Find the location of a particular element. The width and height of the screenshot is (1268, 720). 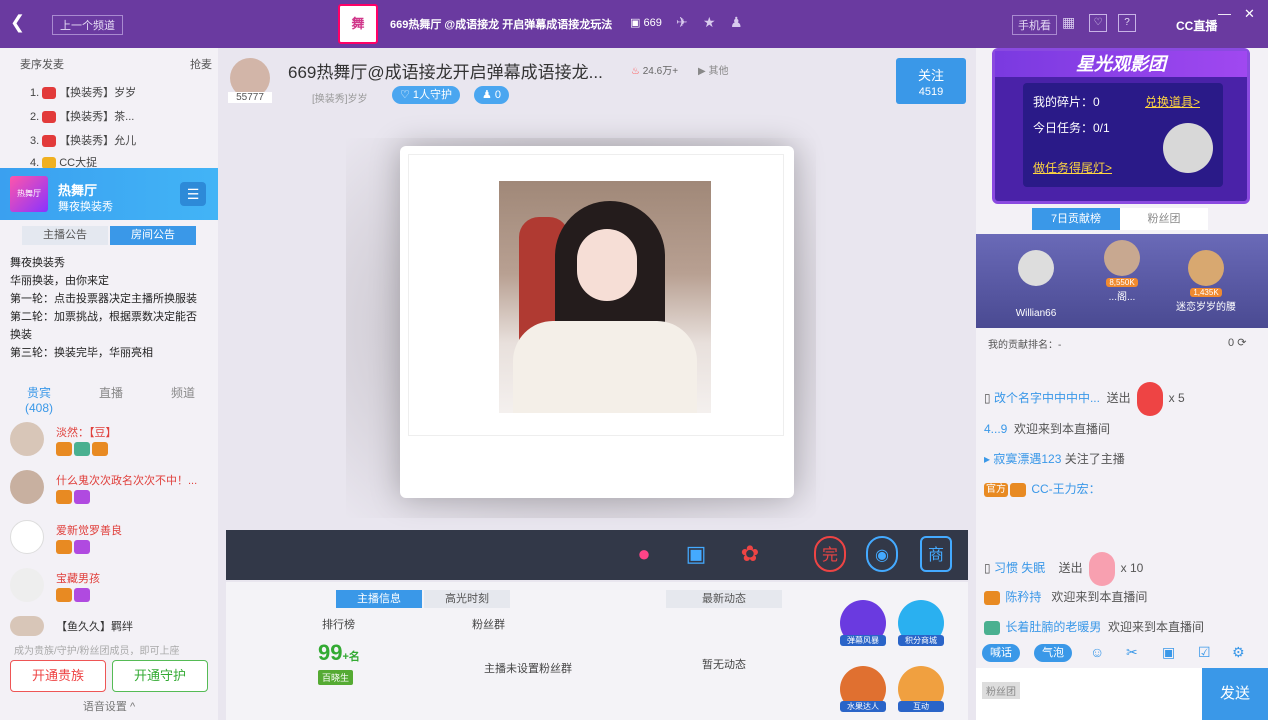

list-item: 1. 【换装秀】岁岁 is located at coordinates (83, 92).